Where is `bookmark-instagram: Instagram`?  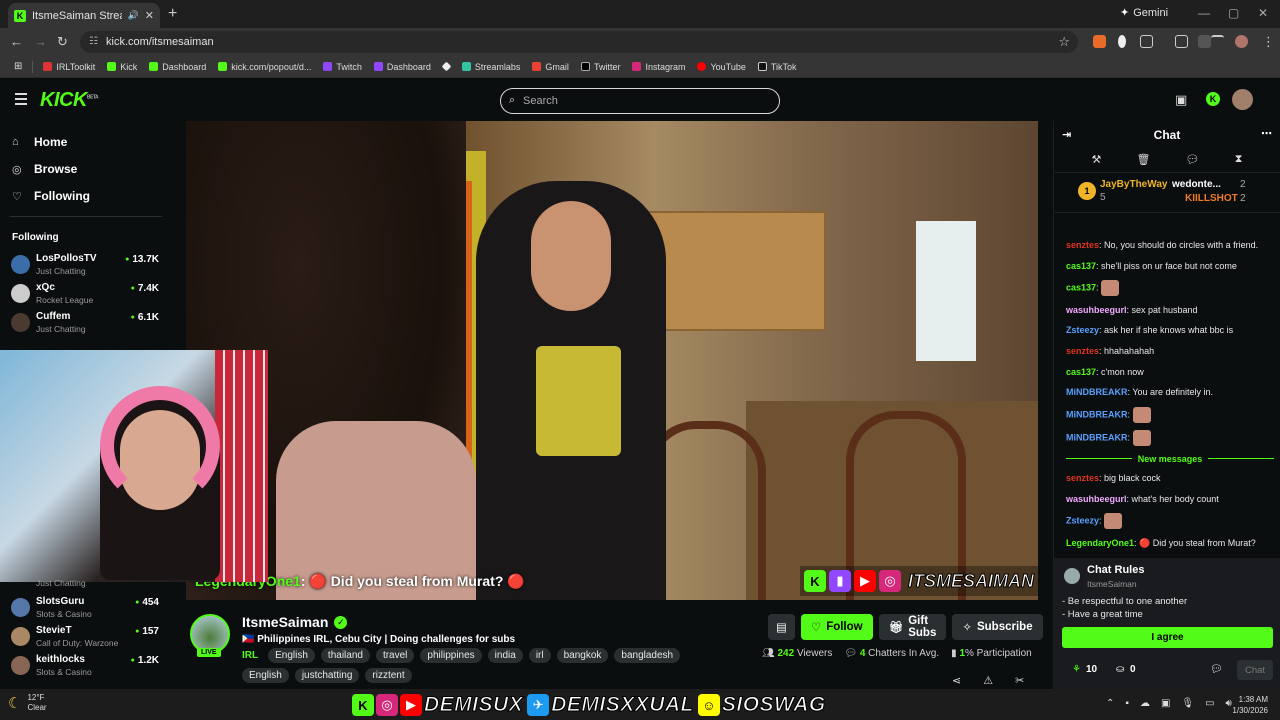 bookmark-instagram: Instagram is located at coordinates (658, 67).